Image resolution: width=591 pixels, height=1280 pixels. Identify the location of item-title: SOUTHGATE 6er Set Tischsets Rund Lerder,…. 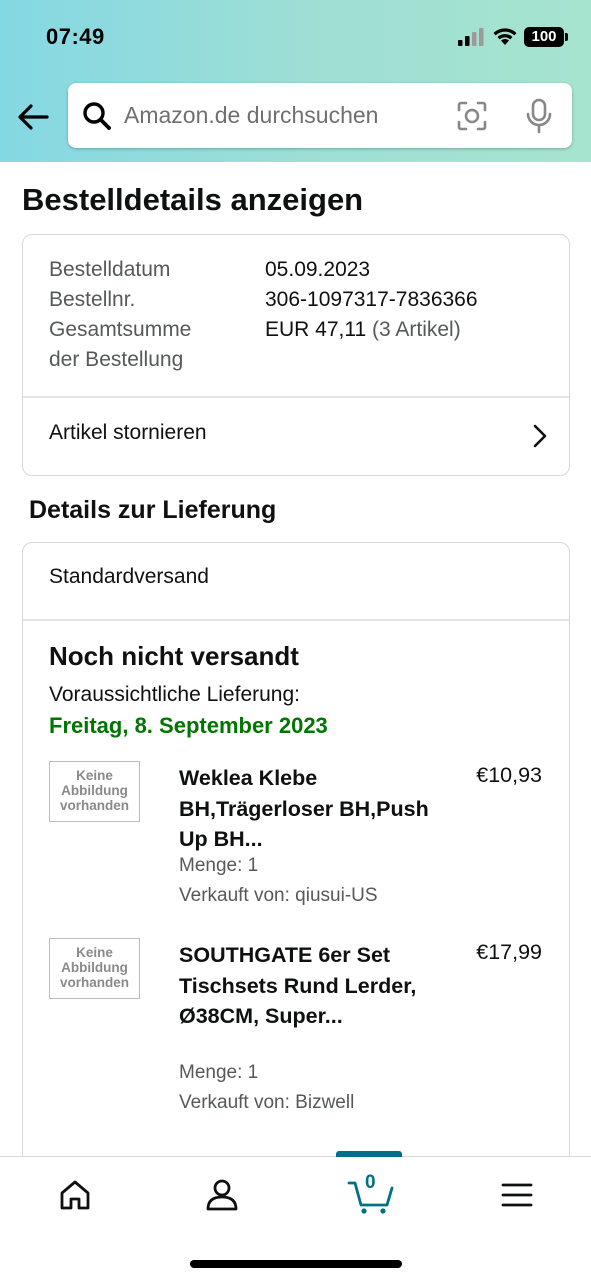
(309, 986).